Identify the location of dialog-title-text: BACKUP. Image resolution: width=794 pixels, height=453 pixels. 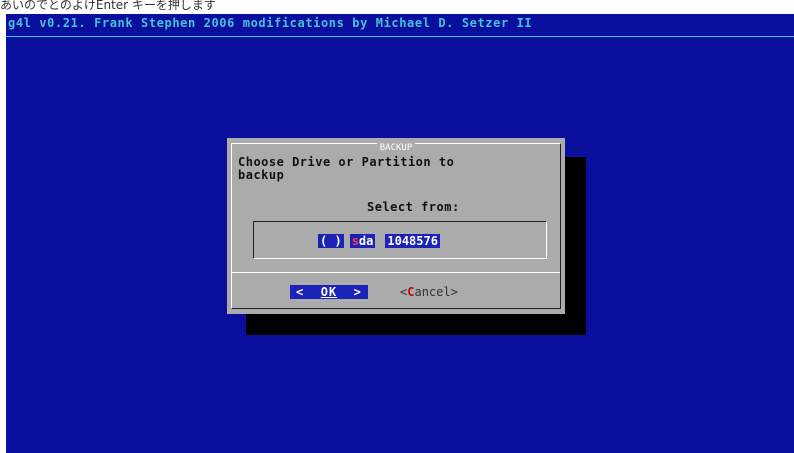
(396, 148).